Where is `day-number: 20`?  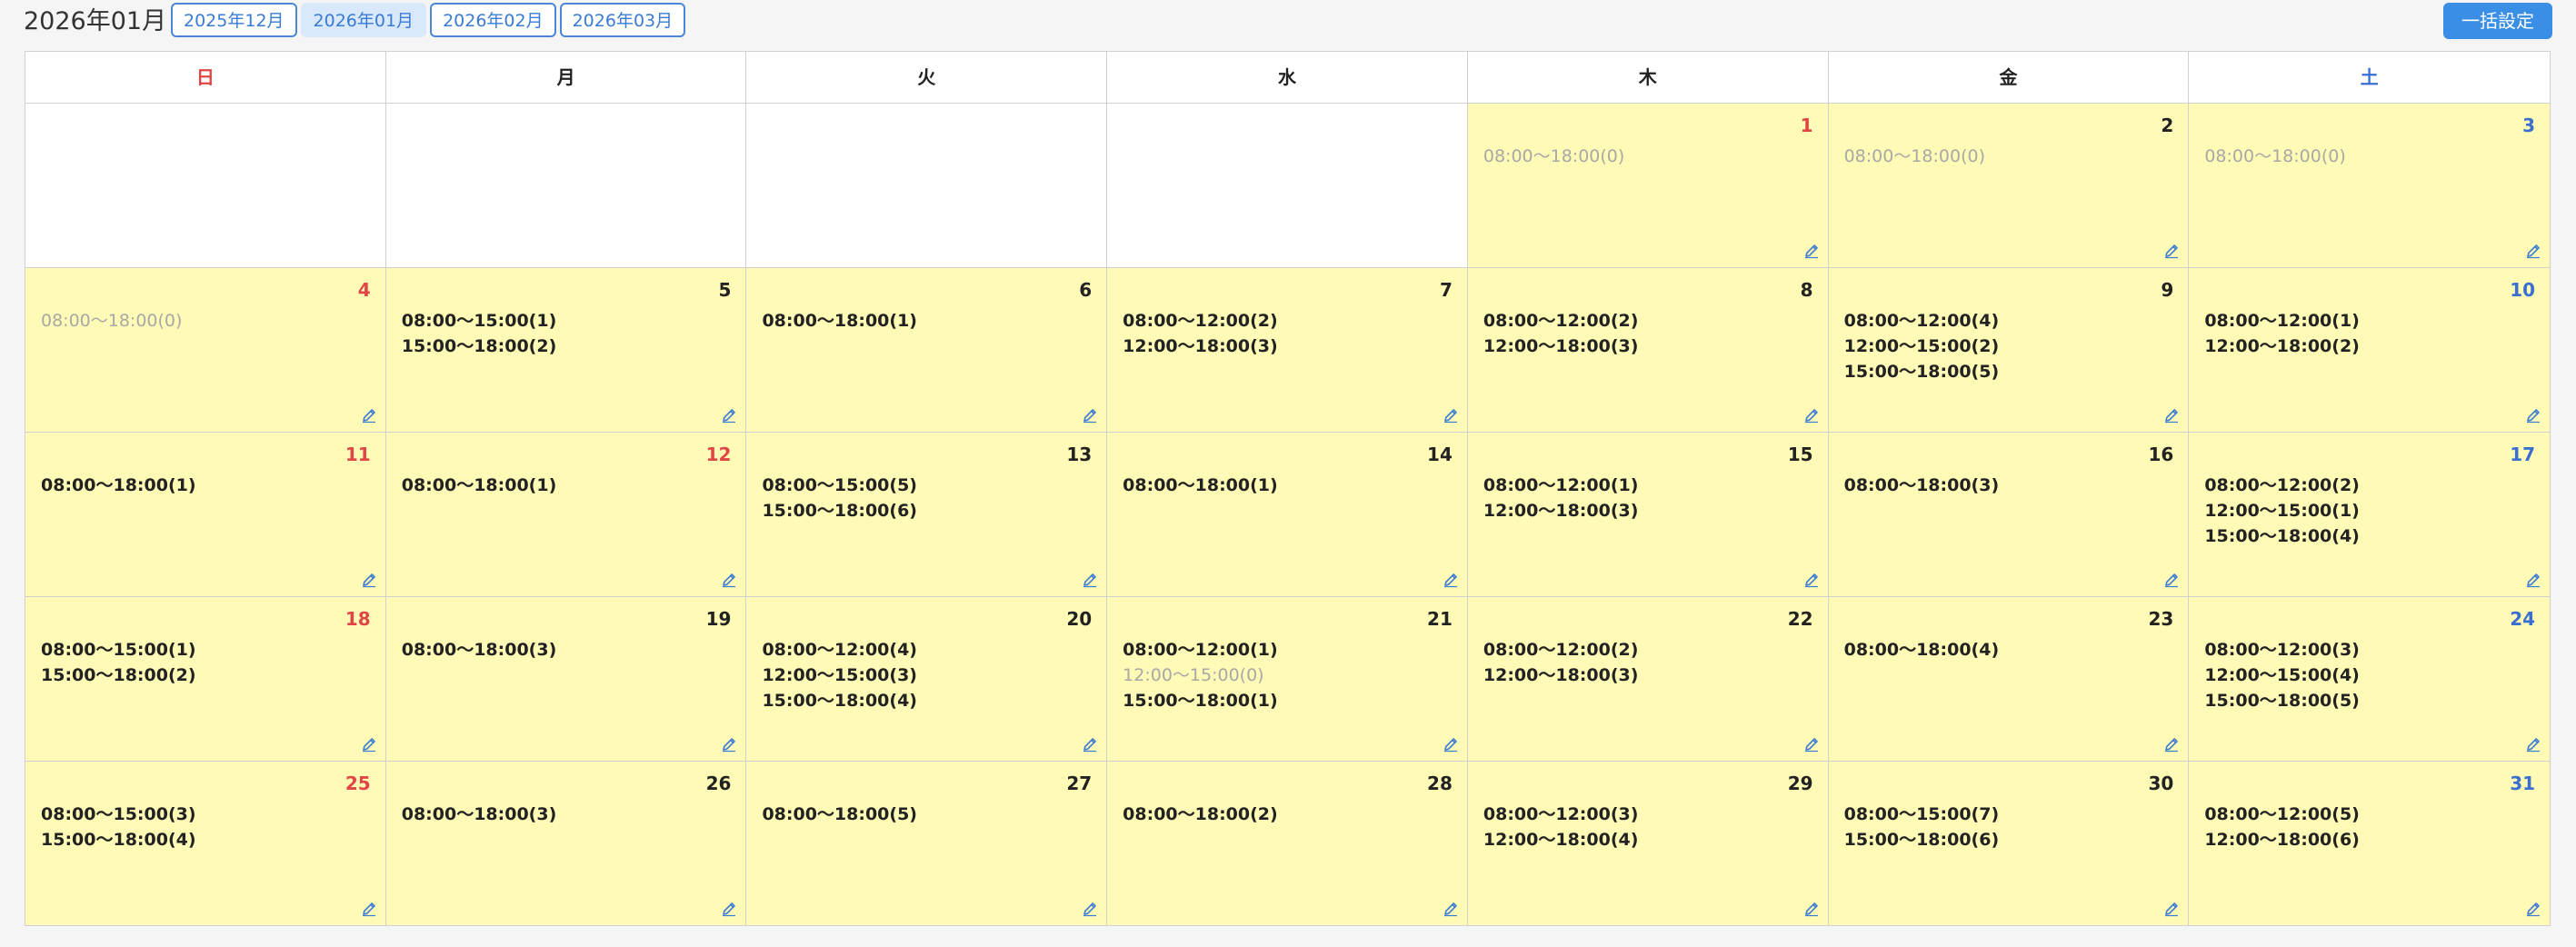 day-number: 20 is located at coordinates (1079, 619).